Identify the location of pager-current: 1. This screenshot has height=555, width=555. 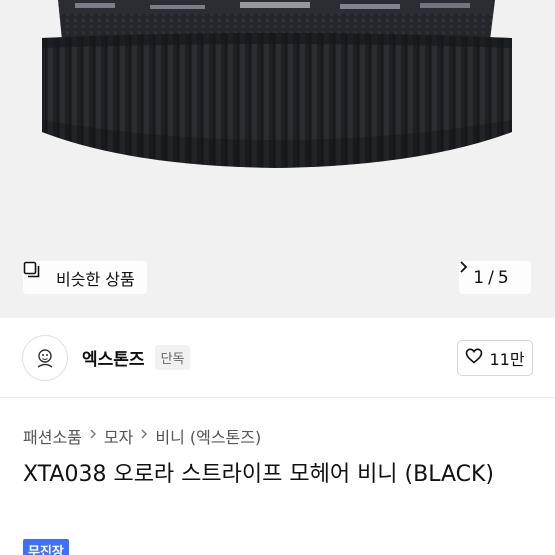
(479, 277).